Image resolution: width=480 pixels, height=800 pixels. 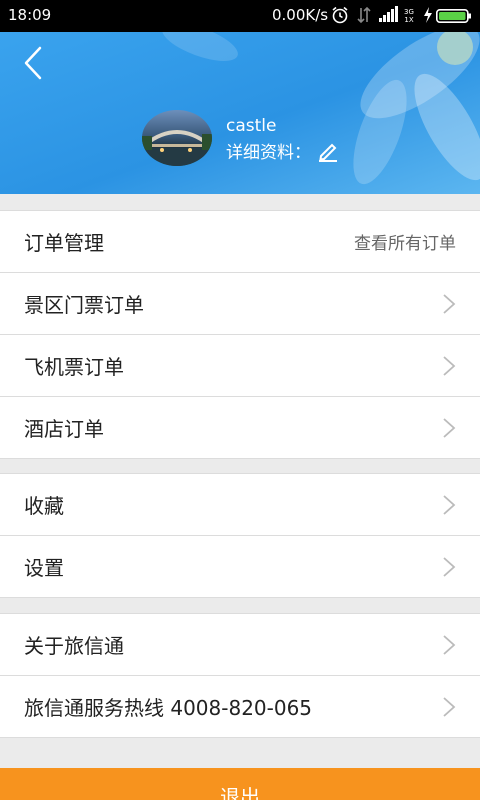 What do you see at coordinates (64, 243) in the screenshot?
I see `orders-title: 订单管理` at bounding box center [64, 243].